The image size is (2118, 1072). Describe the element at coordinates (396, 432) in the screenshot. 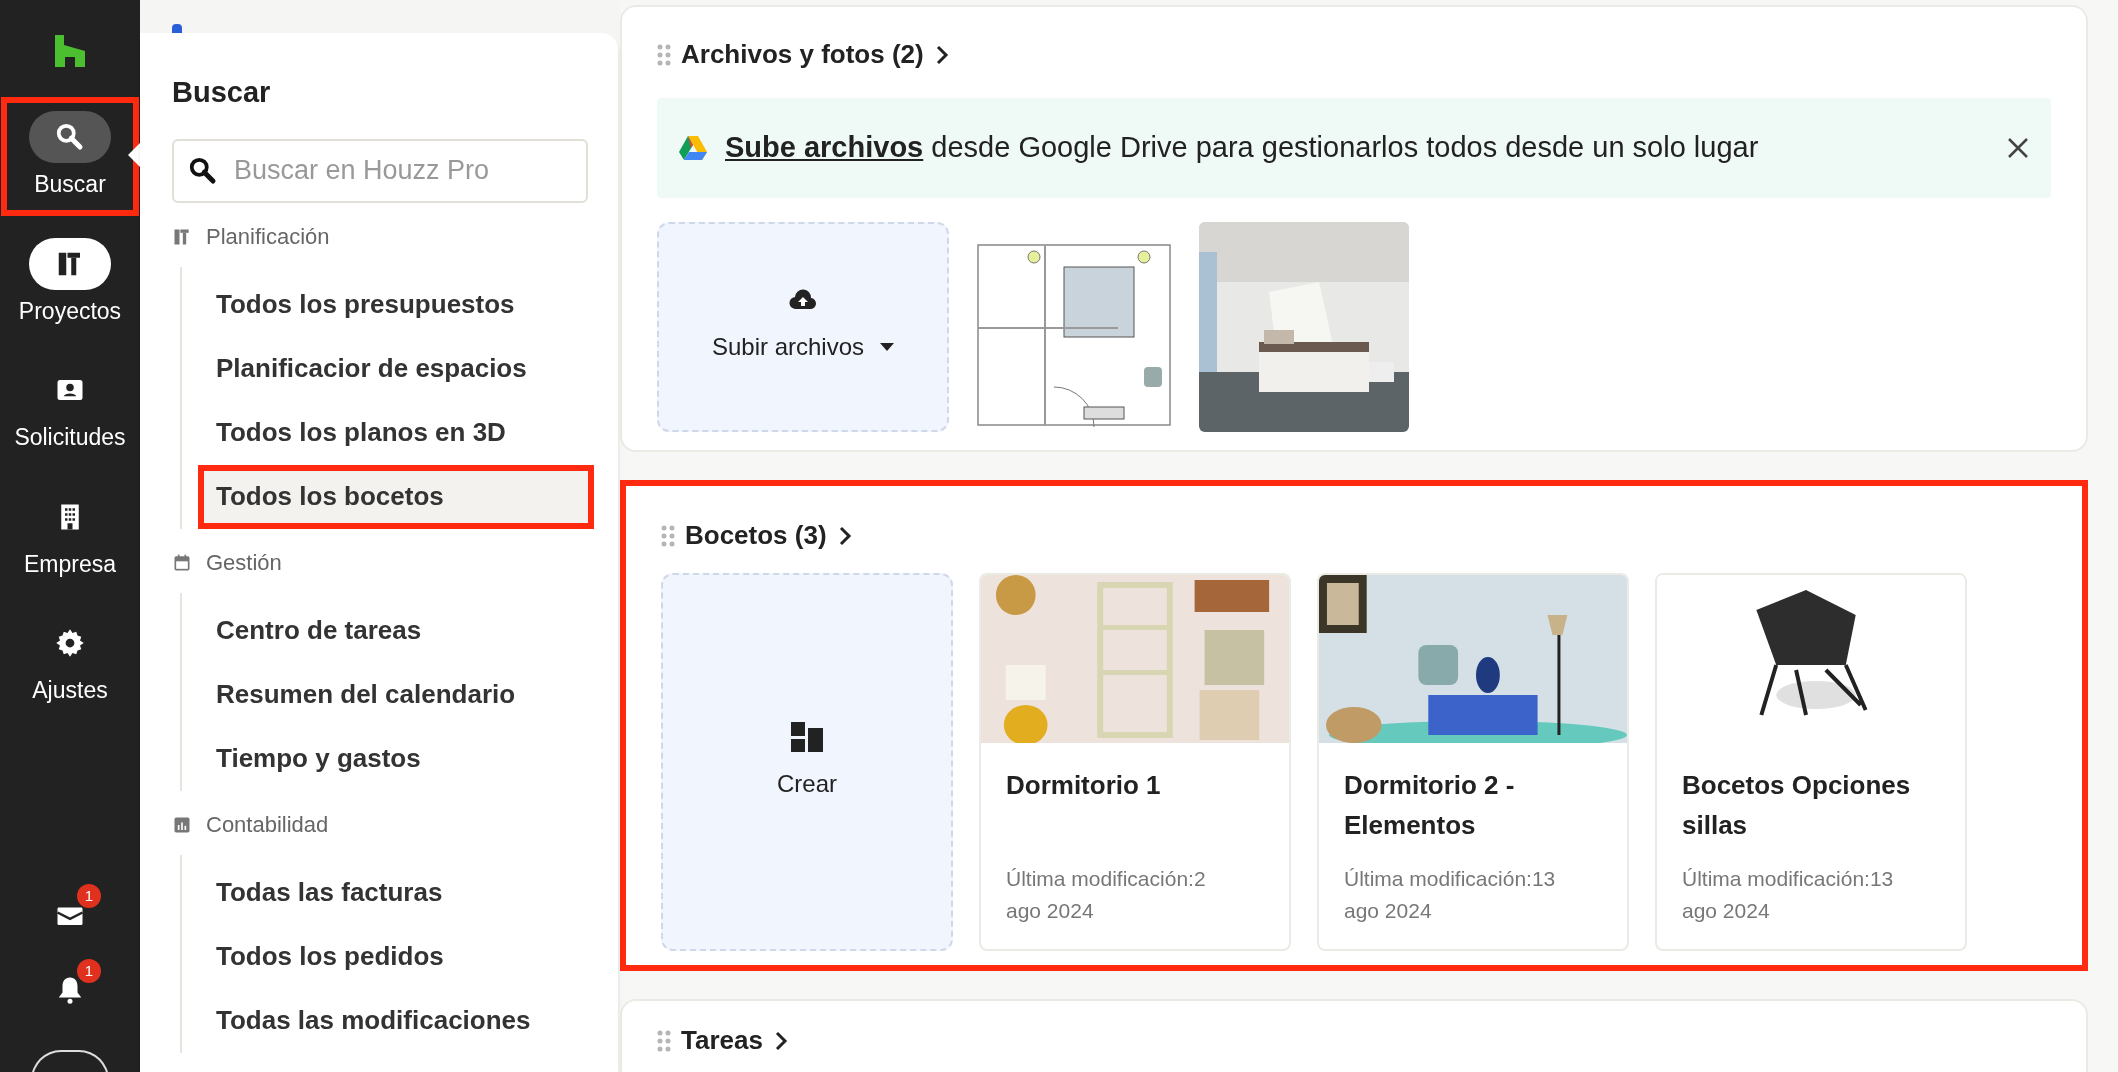

I see `menu-item: Todos los planos en 3D` at that location.